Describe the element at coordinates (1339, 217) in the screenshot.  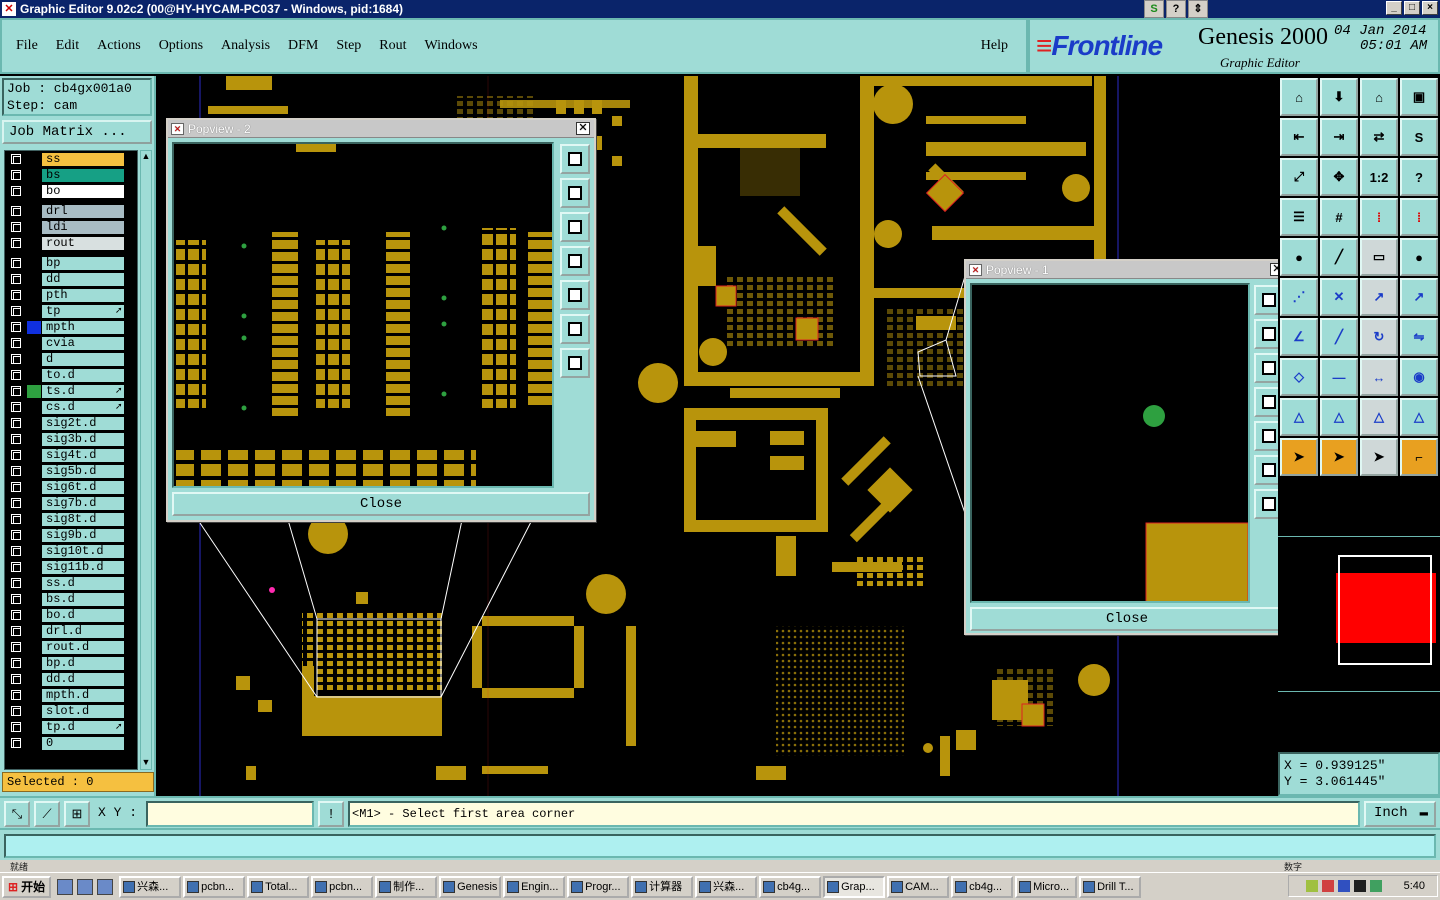
I see `grid-icon: #` at that location.